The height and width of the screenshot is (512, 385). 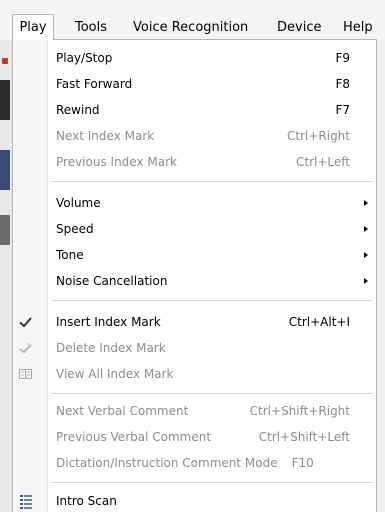 What do you see at coordinates (342, 110) in the screenshot?
I see `shortcut-label: F7` at bounding box center [342, 110].